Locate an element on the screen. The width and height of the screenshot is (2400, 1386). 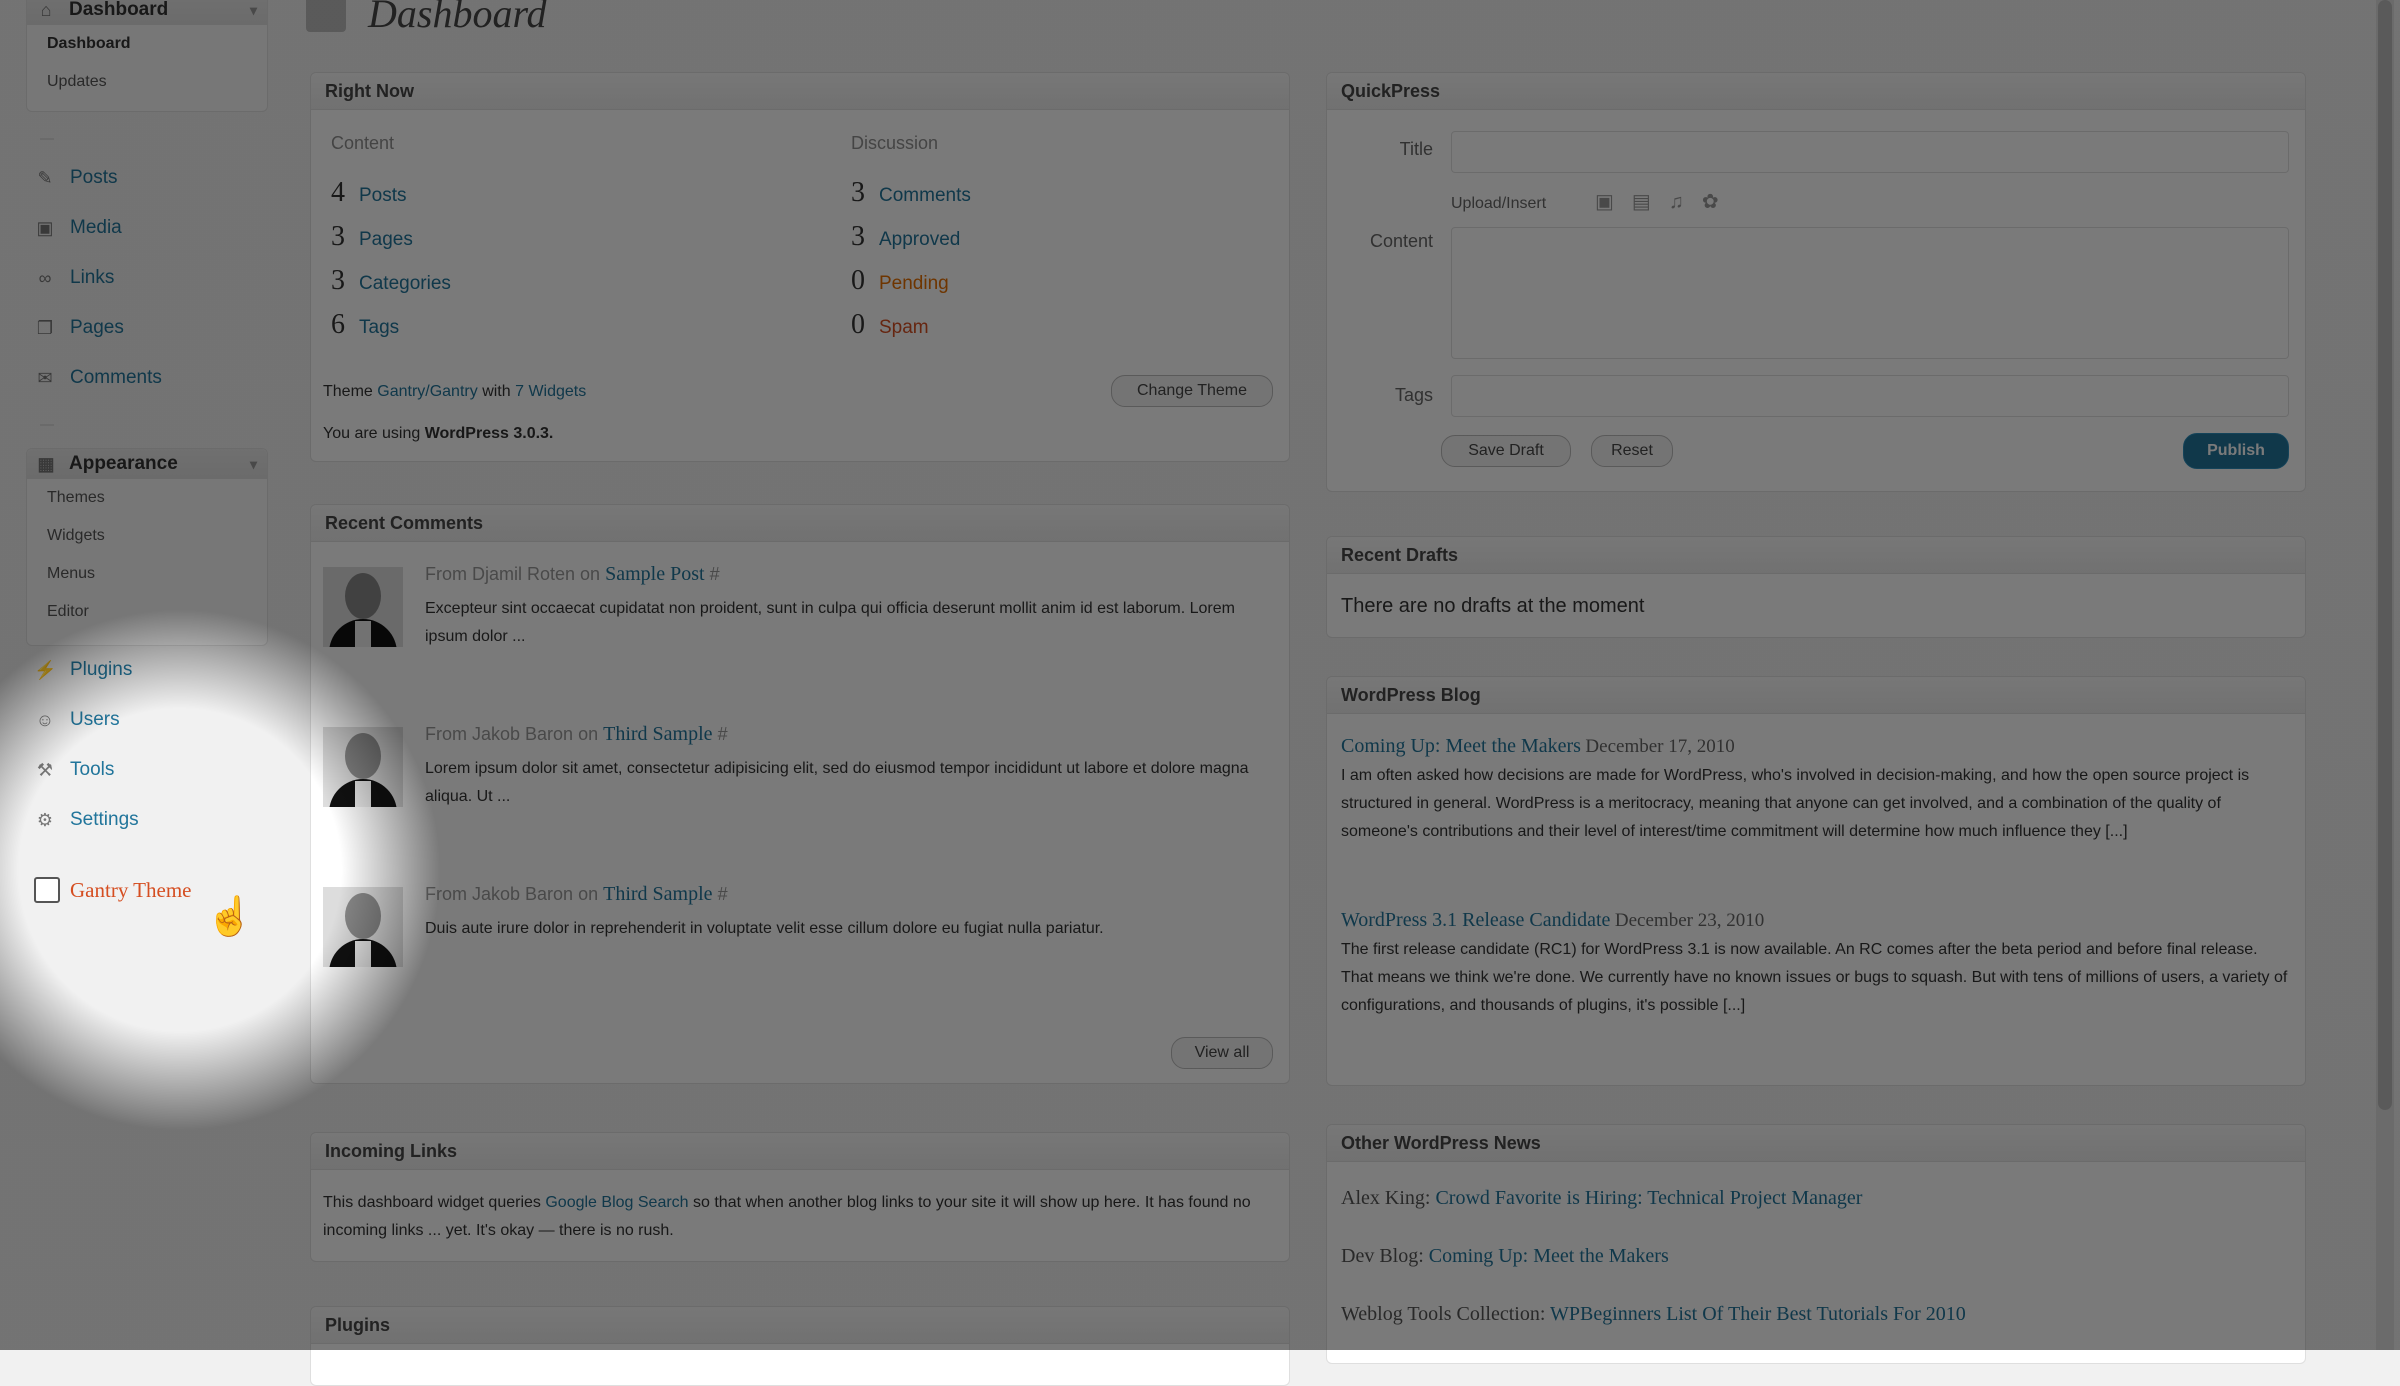
menu-users-label: Users is located at coordinates (95, 719).